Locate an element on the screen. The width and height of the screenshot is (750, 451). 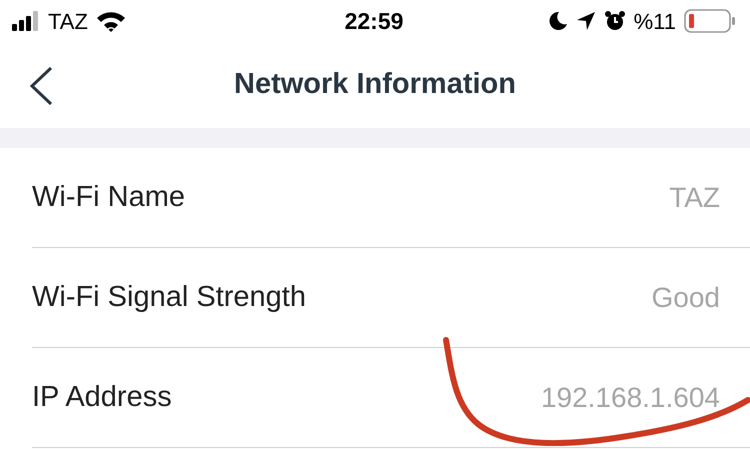
carrier-name: TAZ is located at coordinates (68, 22).